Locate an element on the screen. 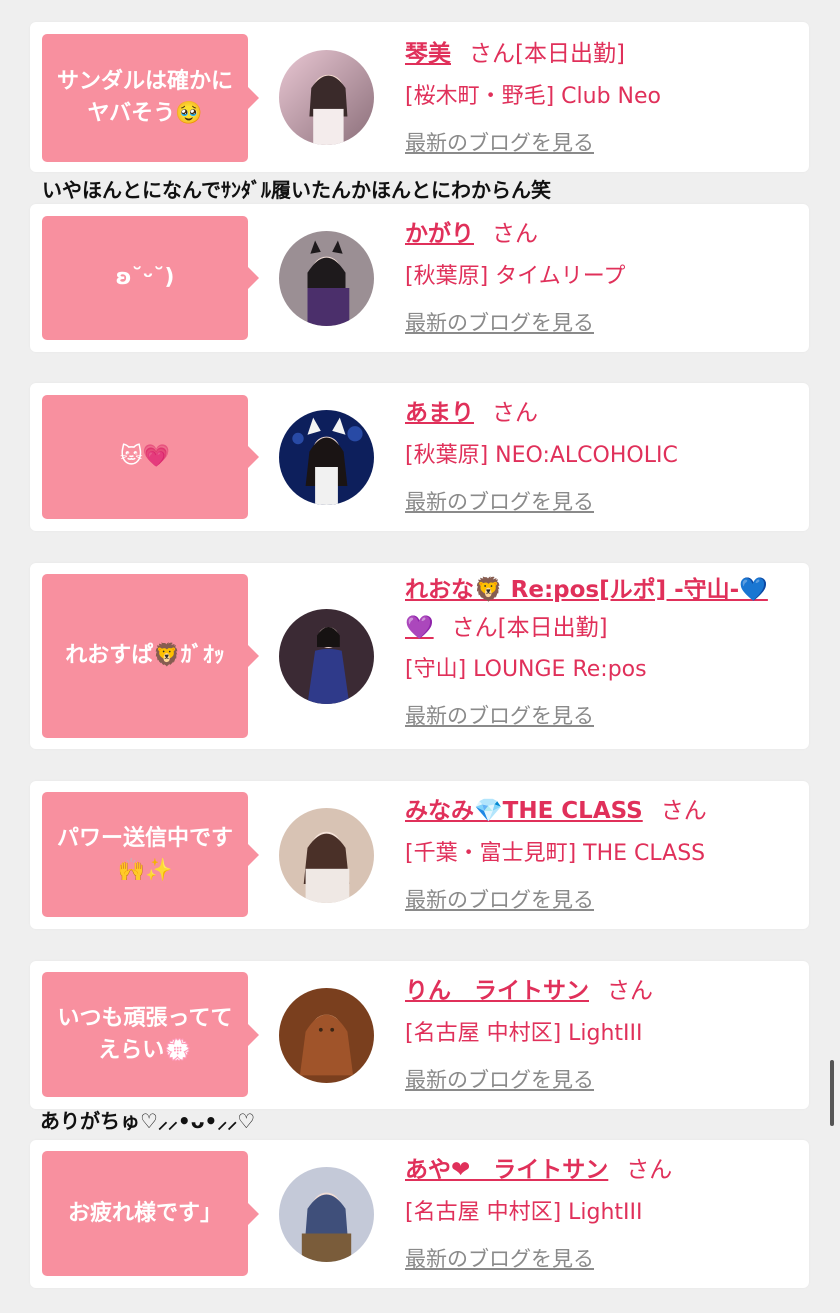 This screenshot has height=1313, width=840. message-card: 🐱💗 あまり さん [秋葉原] NEO:ALCOHOLIC 最新のブログを見る is located at coordinates (419, 457).